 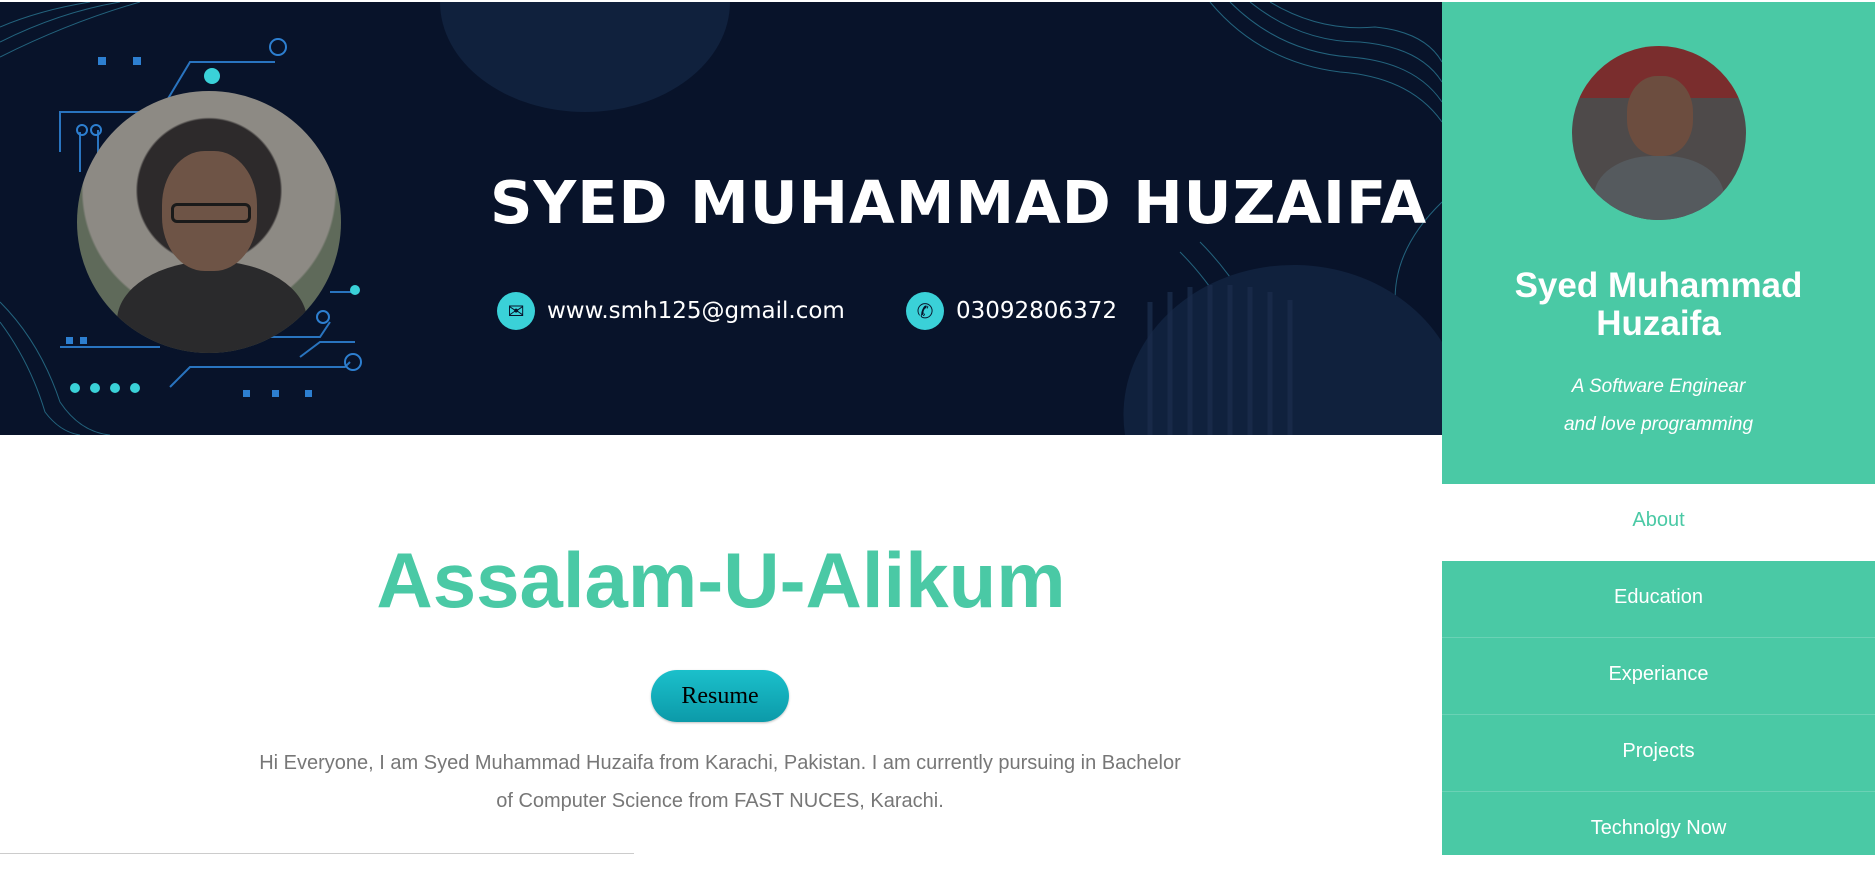 What do you see at coordinates (209, 222) in the screenshot?
I see `banner-profile-photo` at bounding box center [209, 222].